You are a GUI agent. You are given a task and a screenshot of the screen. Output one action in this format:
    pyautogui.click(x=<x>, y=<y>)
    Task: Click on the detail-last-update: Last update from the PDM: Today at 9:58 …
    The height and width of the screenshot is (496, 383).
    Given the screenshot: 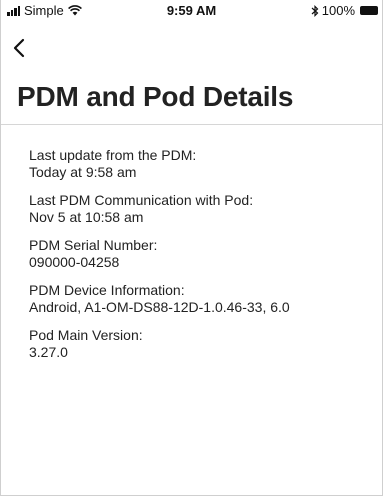 What is the action you would take?
    pyautogui.click(x=199, y=163)
    